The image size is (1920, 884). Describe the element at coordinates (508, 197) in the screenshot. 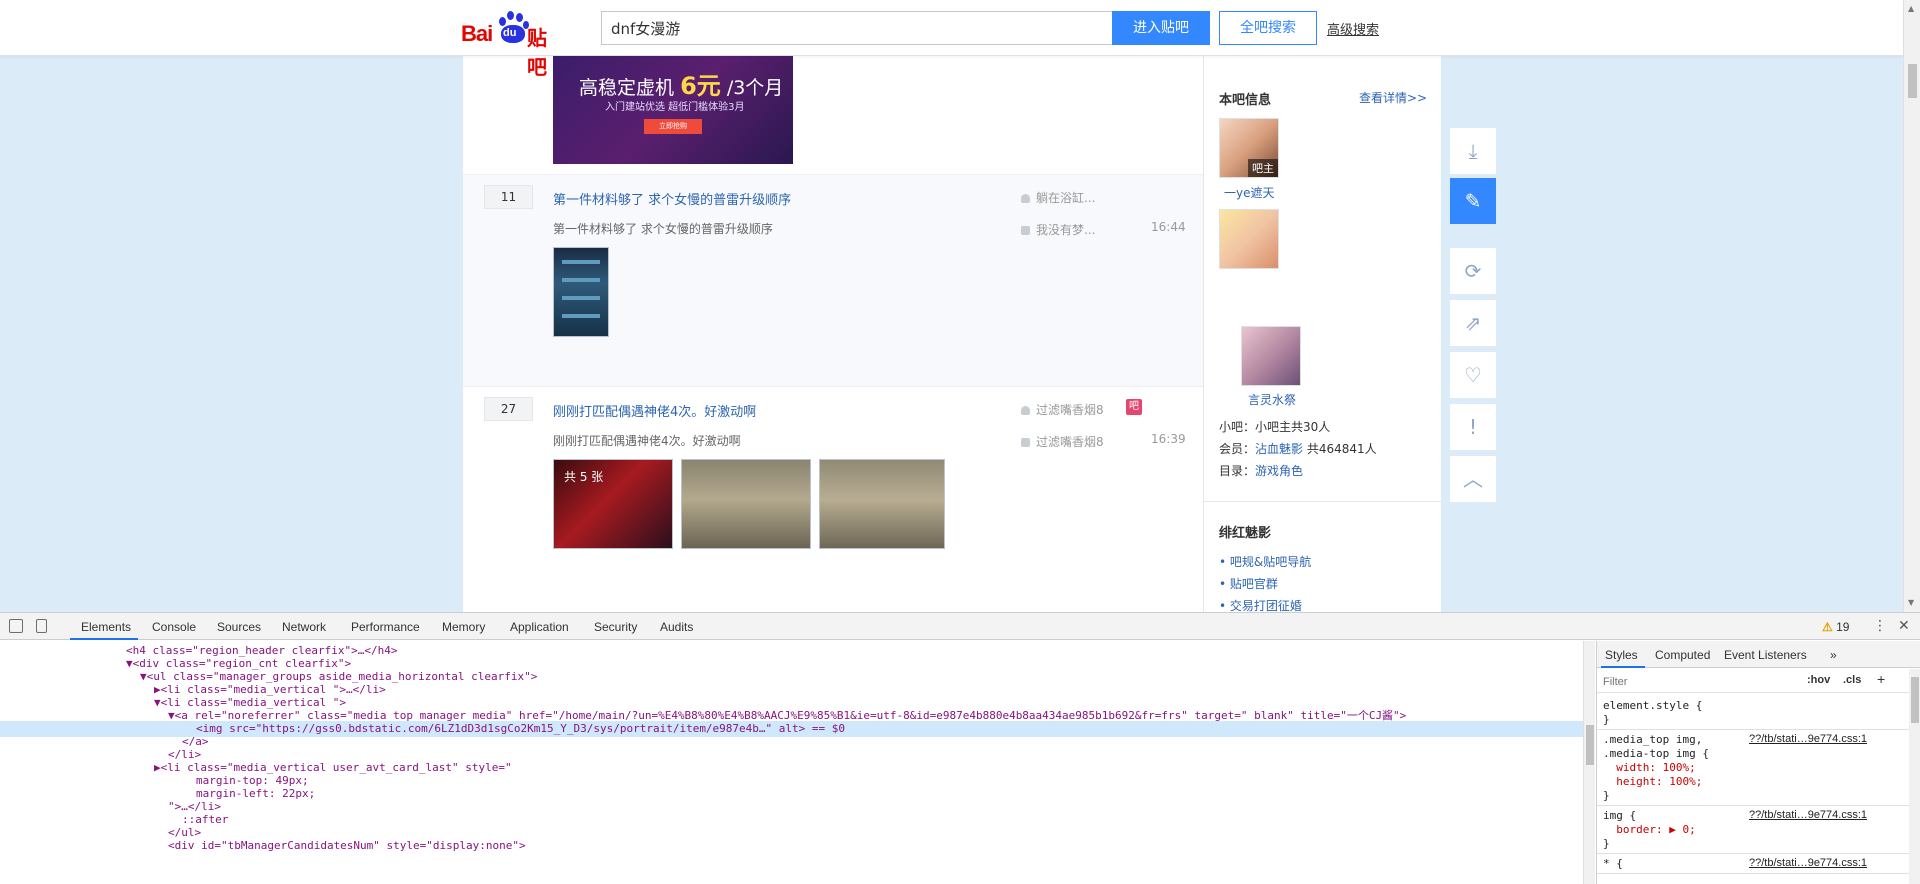

I see `reply-count: 11` at that location.